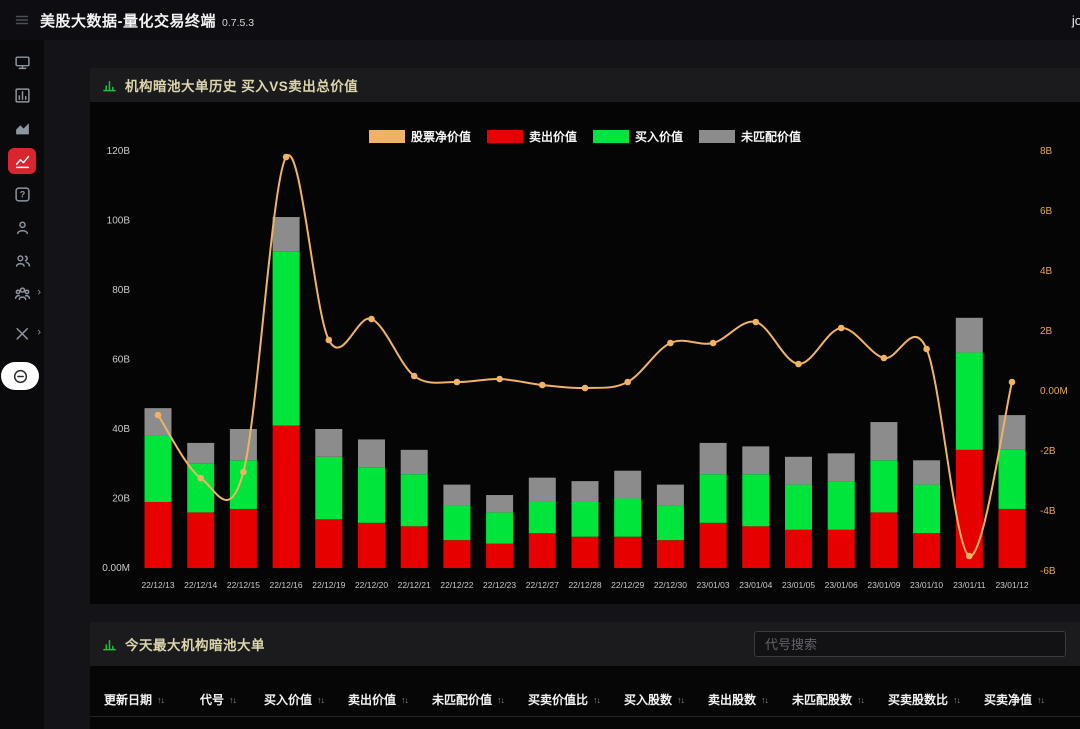  I want to click on column-header: 买卖价值比 ↑↓, so click(570, 699).